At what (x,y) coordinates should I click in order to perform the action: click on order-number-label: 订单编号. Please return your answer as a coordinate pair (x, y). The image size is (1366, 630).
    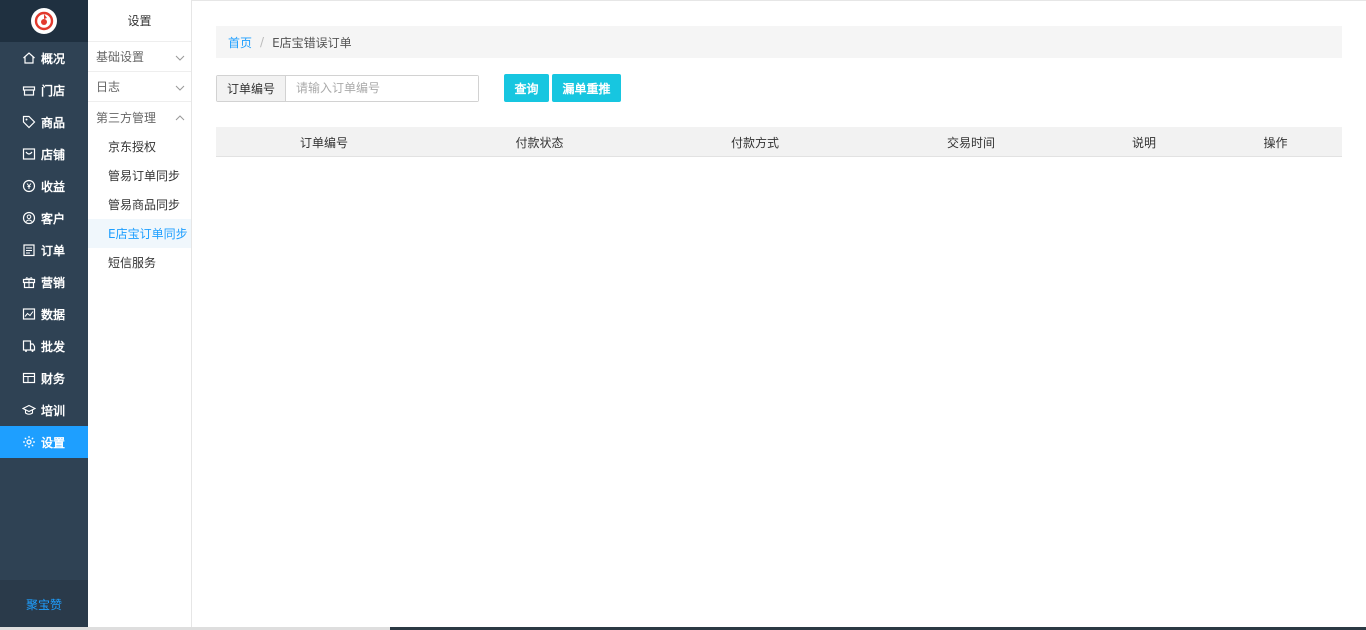
    Looking at the image, I should click on (251, 88).